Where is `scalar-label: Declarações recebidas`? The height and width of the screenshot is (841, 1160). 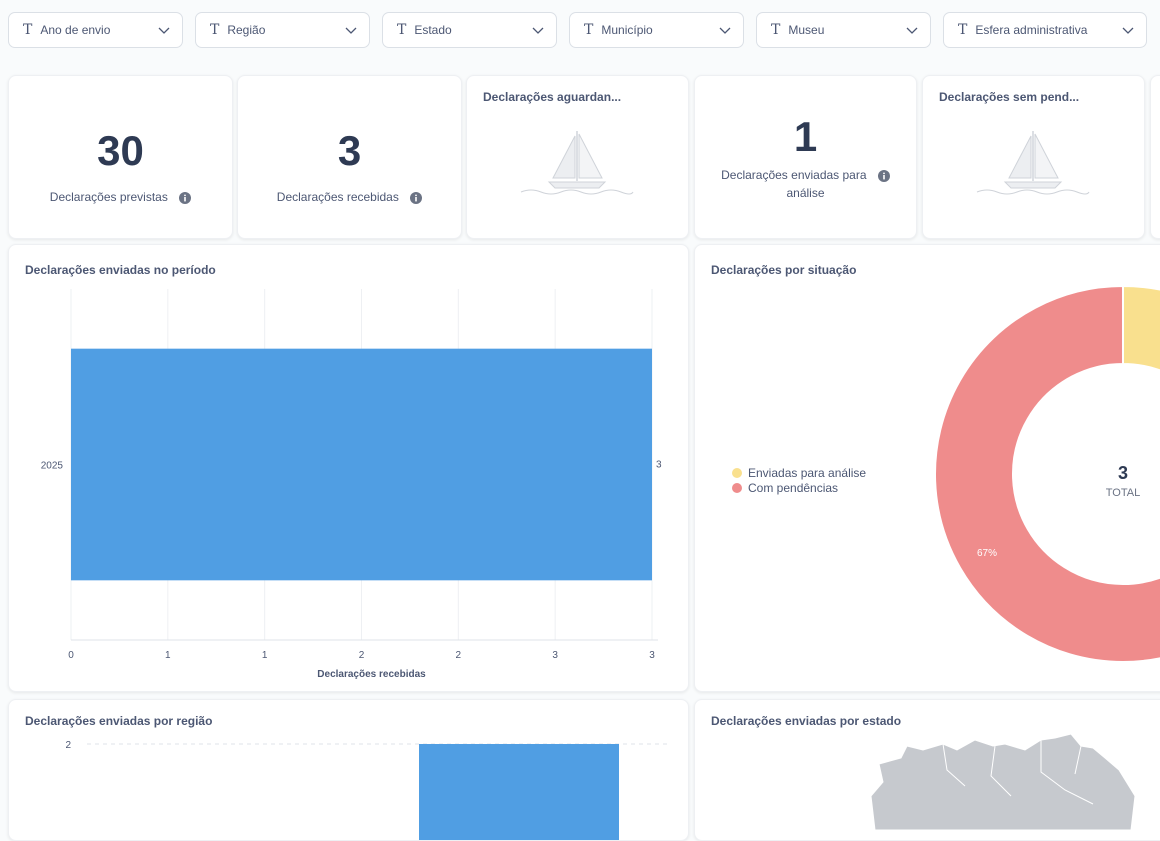 scalar-label: Declarações recebidas is located at coordinates (349, 197).